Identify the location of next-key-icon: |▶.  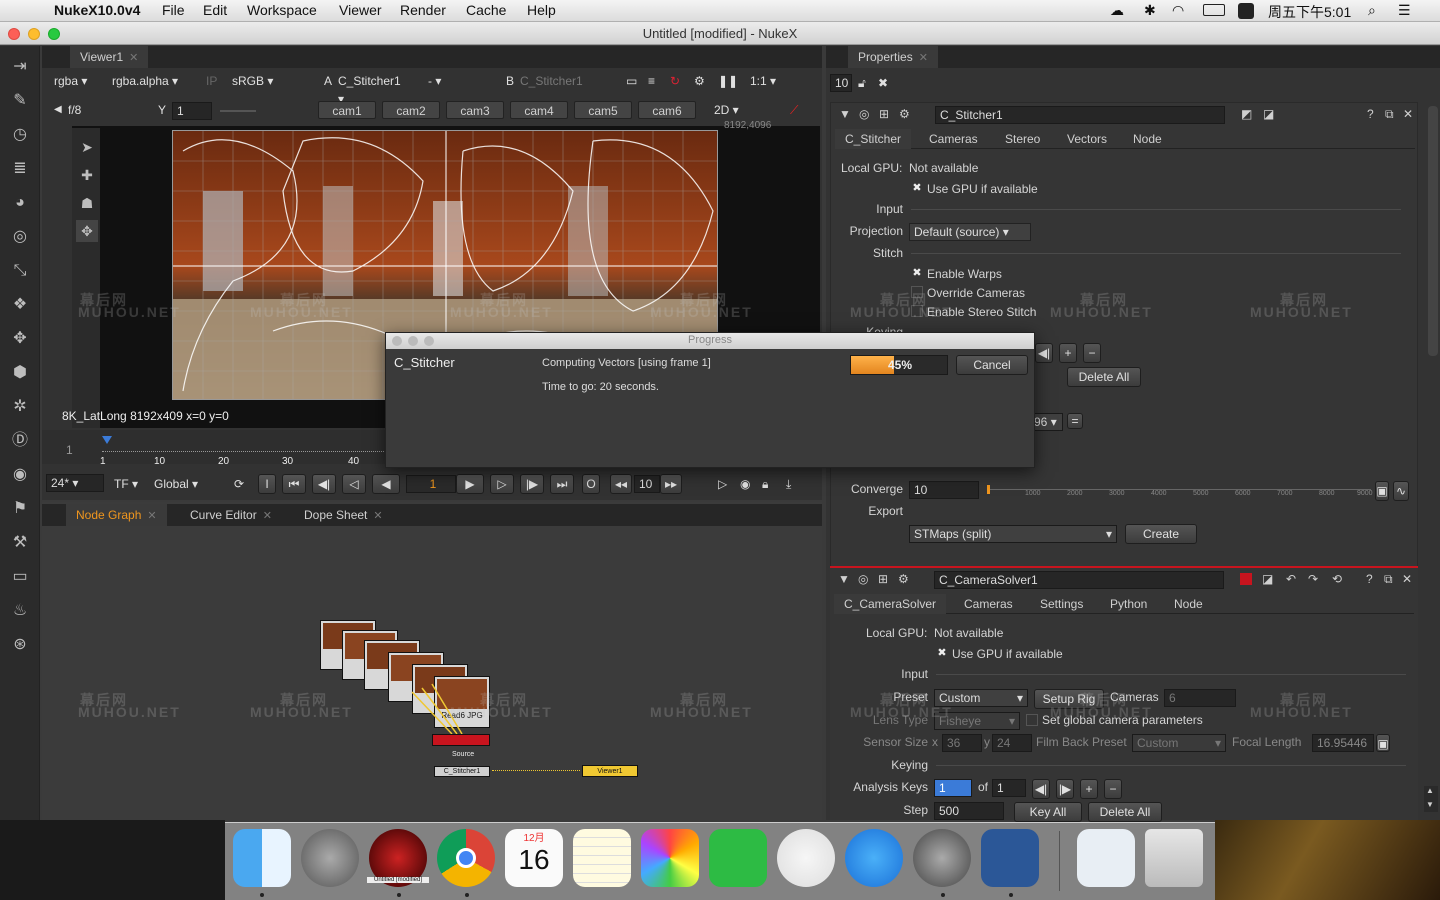
(532, 484).